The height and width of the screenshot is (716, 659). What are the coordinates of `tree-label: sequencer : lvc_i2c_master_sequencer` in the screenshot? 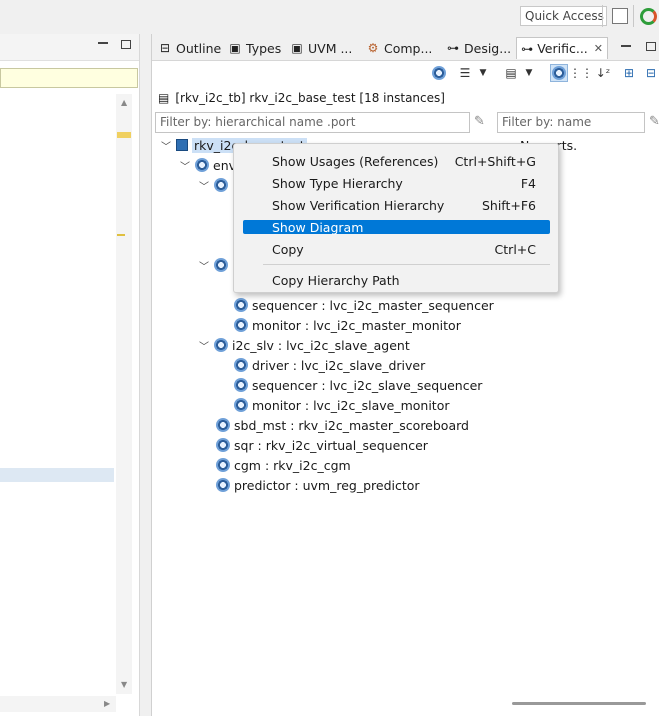 It's located at (373, 305).